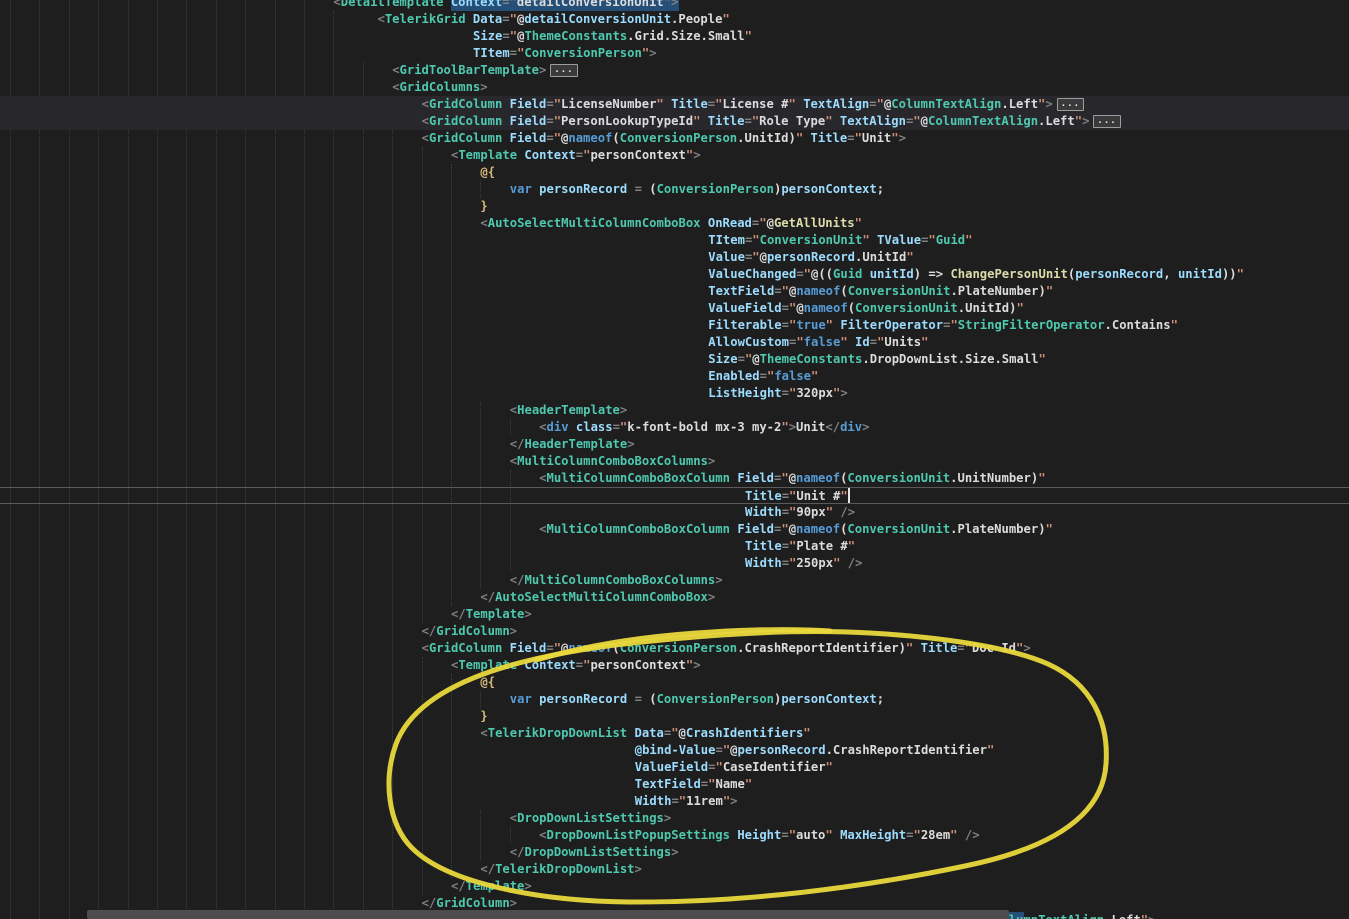 The height and width of the screenshot is (919, 1349). Describe the element at coordinates (674, 87) in the screenshot. I see `code-line: <GridColumns>` at that location.